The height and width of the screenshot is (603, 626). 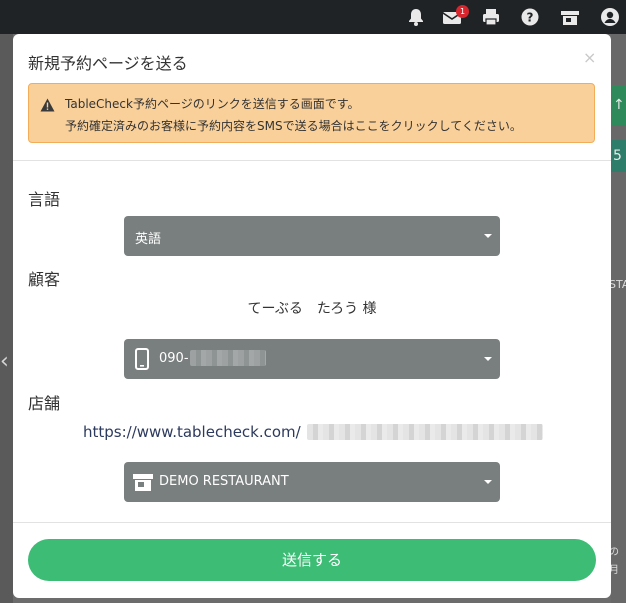 What do you see at coordinates (224, 481) in the screenshot?
I see `store-selected-value: DEMO RESTAURANT` at bounding box center [224, 481].